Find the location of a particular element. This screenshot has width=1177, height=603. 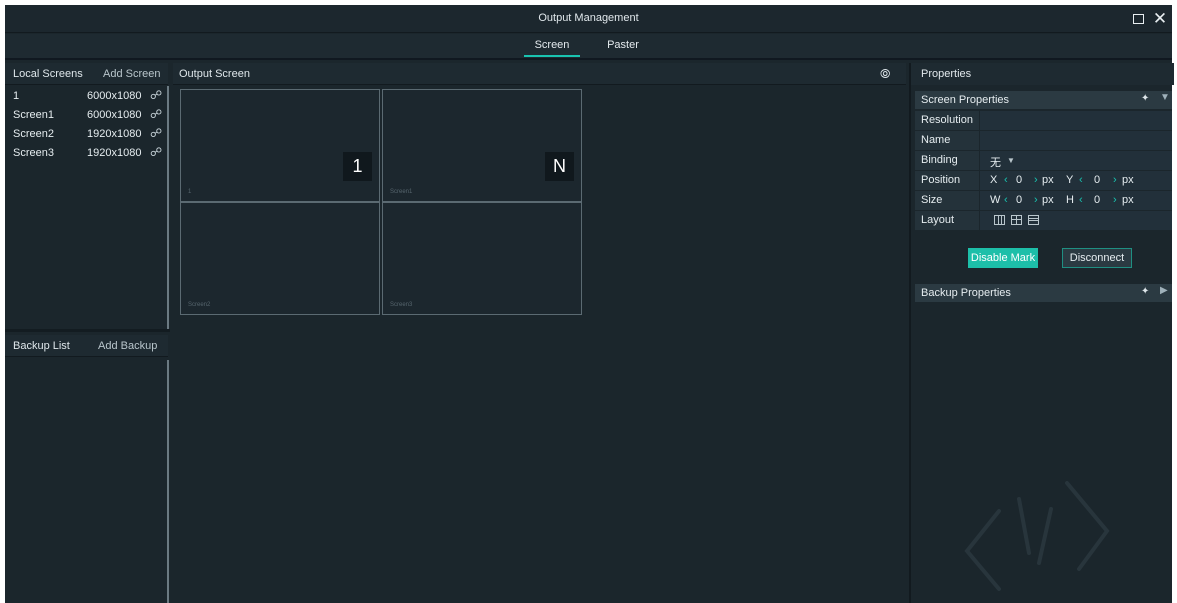

close-icon: ✕ is located at coordinates (1160, 18).